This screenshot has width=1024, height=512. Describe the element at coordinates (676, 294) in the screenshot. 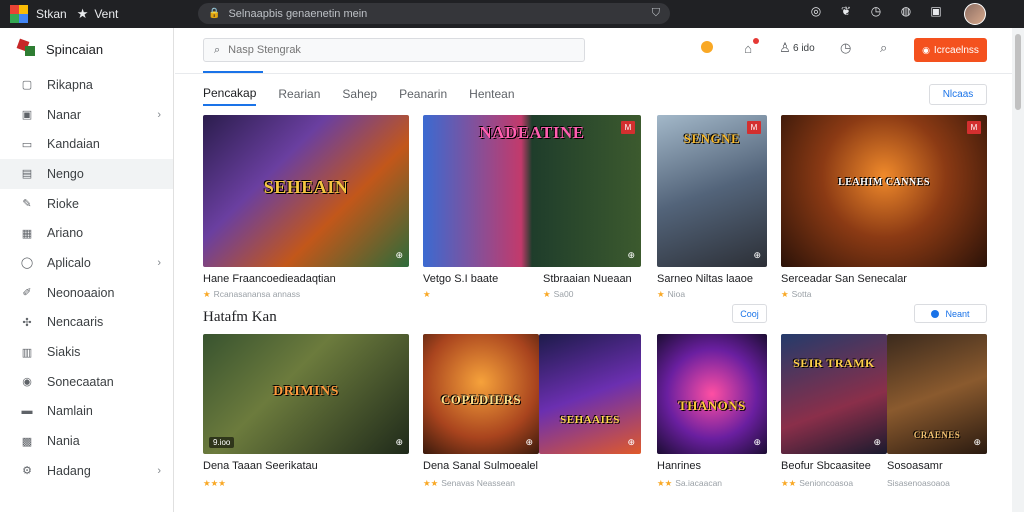

I see `game-meta-text: Nioa` at that location.